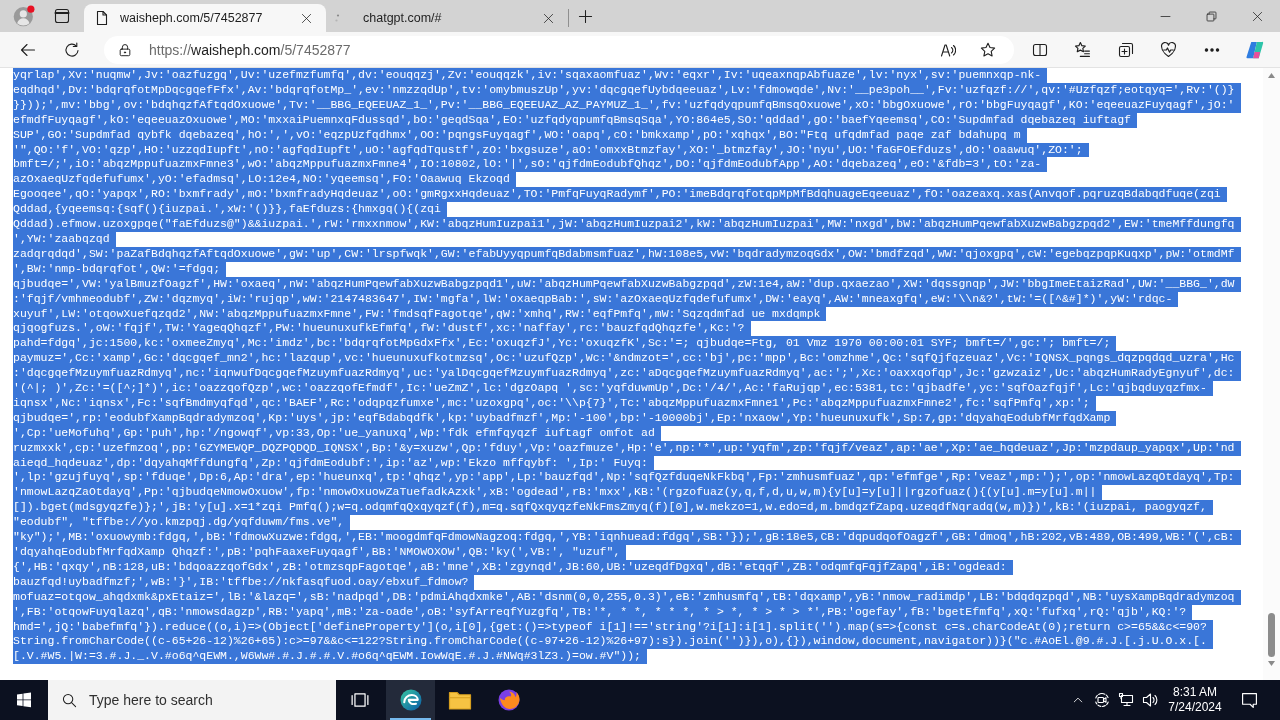 This screenshot has height=720, width=1280. Describe the element at coordinates (338, 18) in the screenshot. I see `loading-dots-icon` at that location.